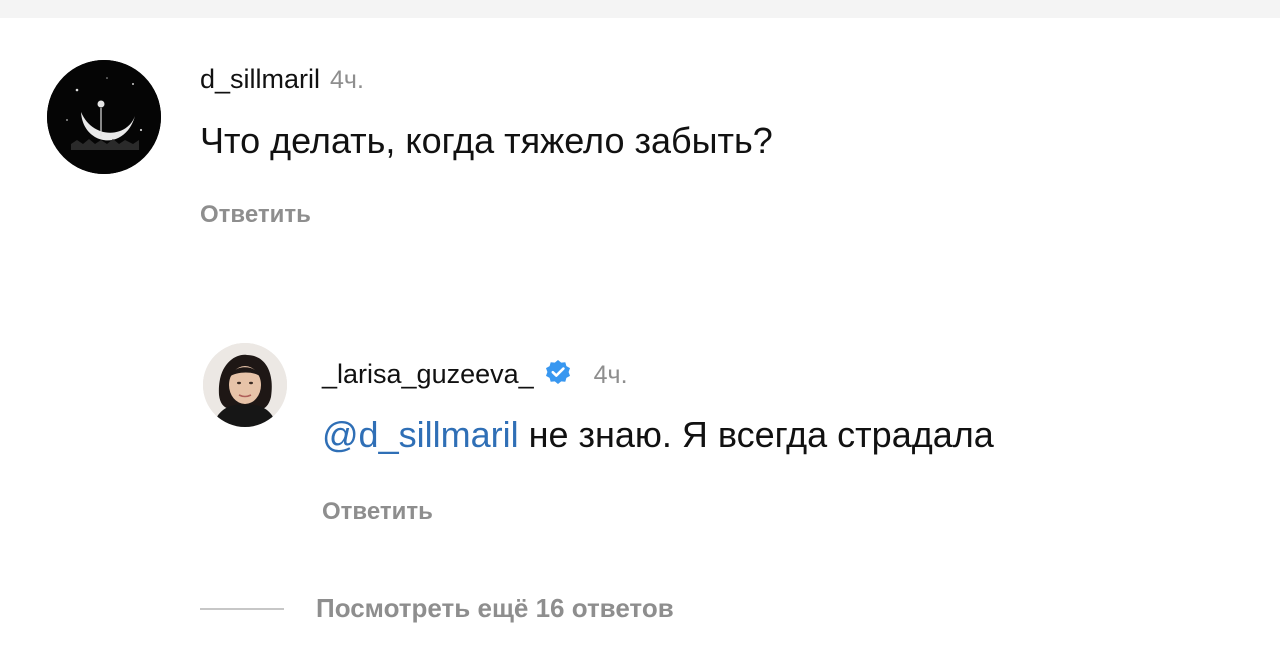 This screenshot has width=1280, height=652. Describe the element at coordinates (558, 375) in the screenshot. I see `verified-badge-icon` at that location.